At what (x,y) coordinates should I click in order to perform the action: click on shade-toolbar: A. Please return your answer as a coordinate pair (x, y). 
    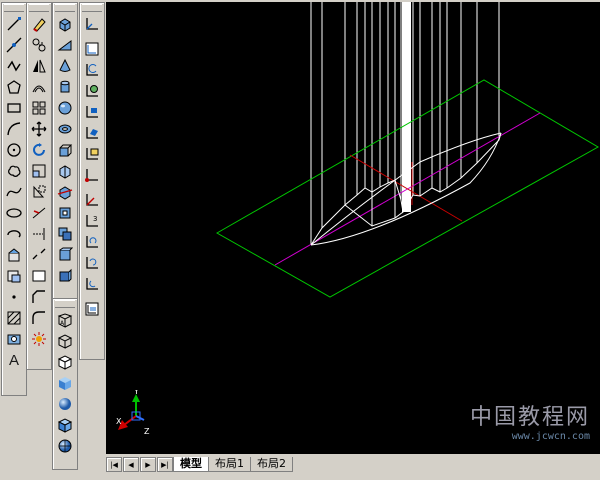
    Looking at the image, I should click on (65, 384).